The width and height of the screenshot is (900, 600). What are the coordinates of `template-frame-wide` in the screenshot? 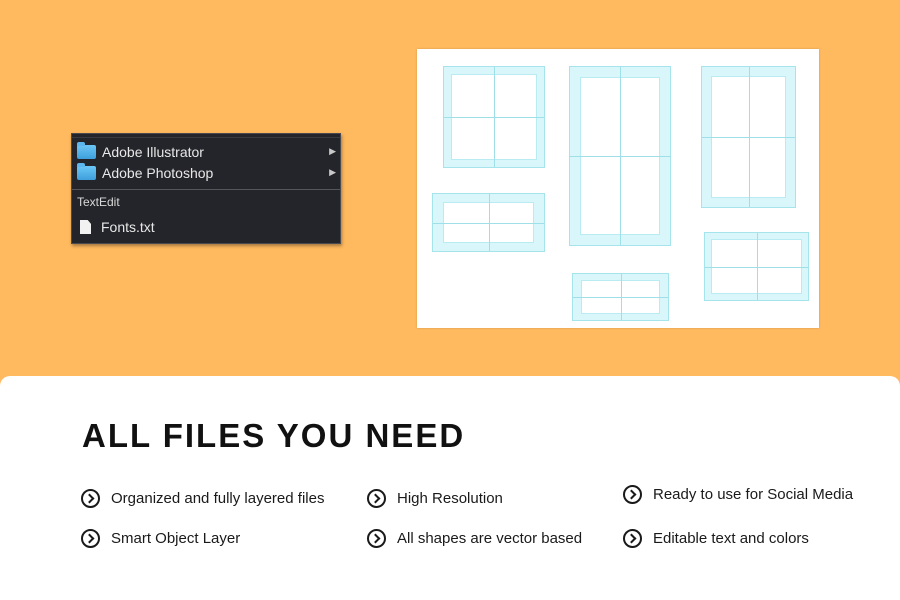 It's located at (756, 266).